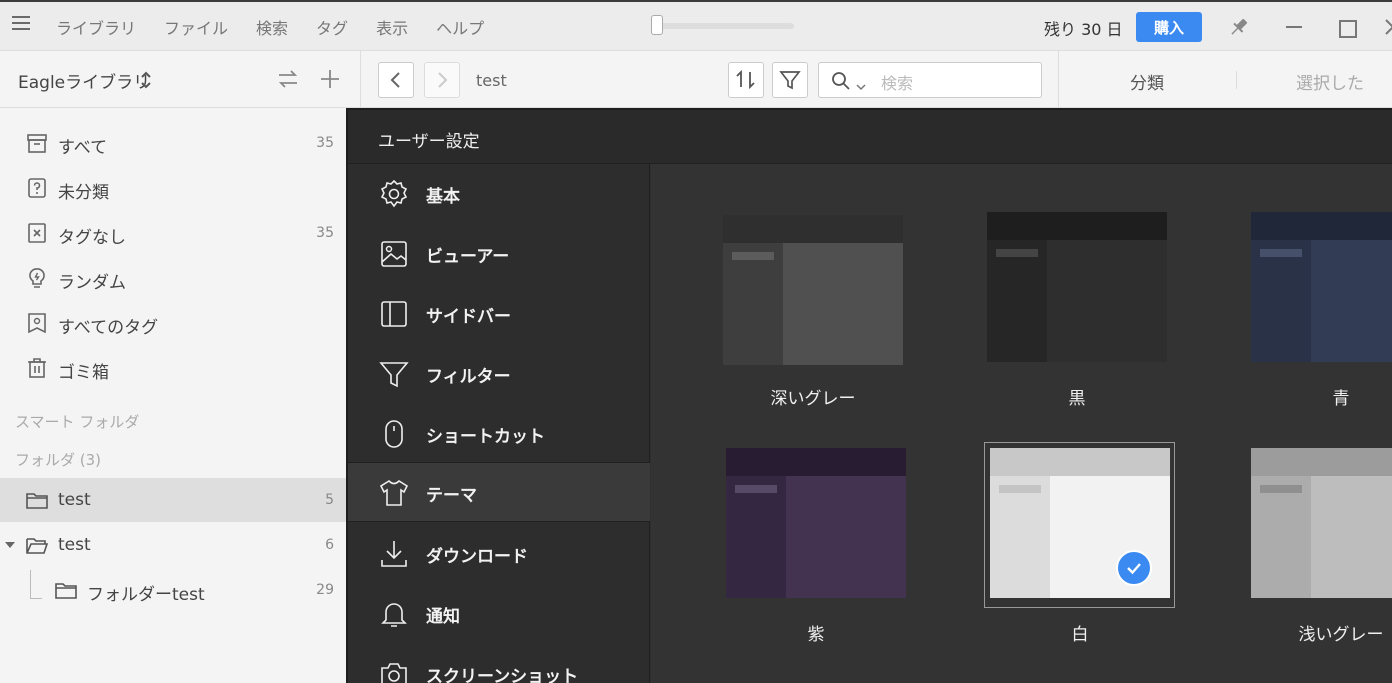 The image size is (1392, 683). Describe the element at coordinates (1080, 635) in the screenshot. I see `theme-label: 白` at that location.